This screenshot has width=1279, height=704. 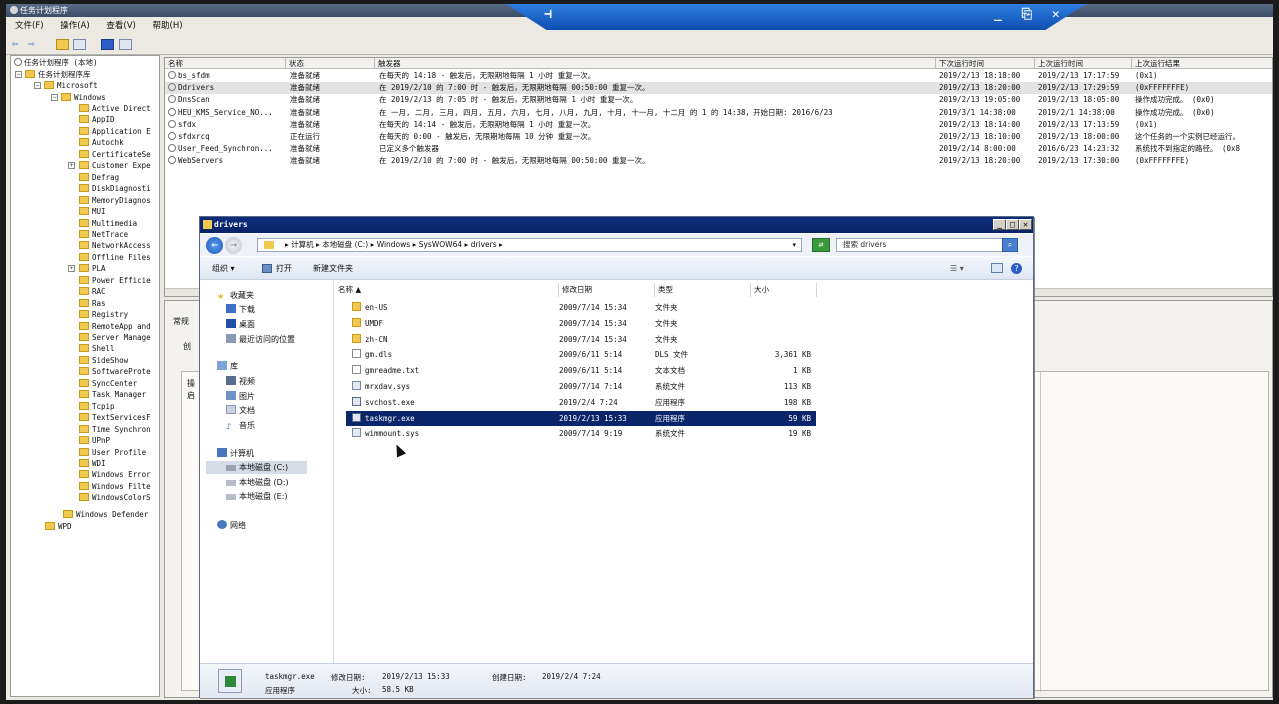 What do you see at coordinates (240, 396) in the screenshot?
I see `nav-pictures: 图片` at bounding box center [240, 396].